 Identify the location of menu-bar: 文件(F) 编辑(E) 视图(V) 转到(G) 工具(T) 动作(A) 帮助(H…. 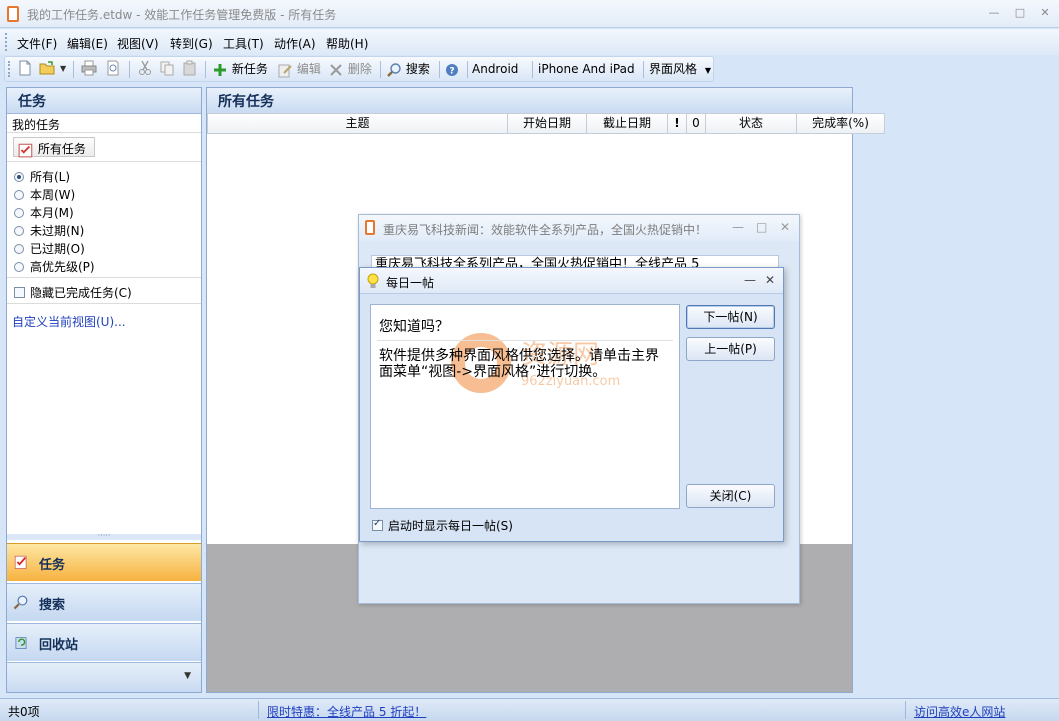
(529, 42).